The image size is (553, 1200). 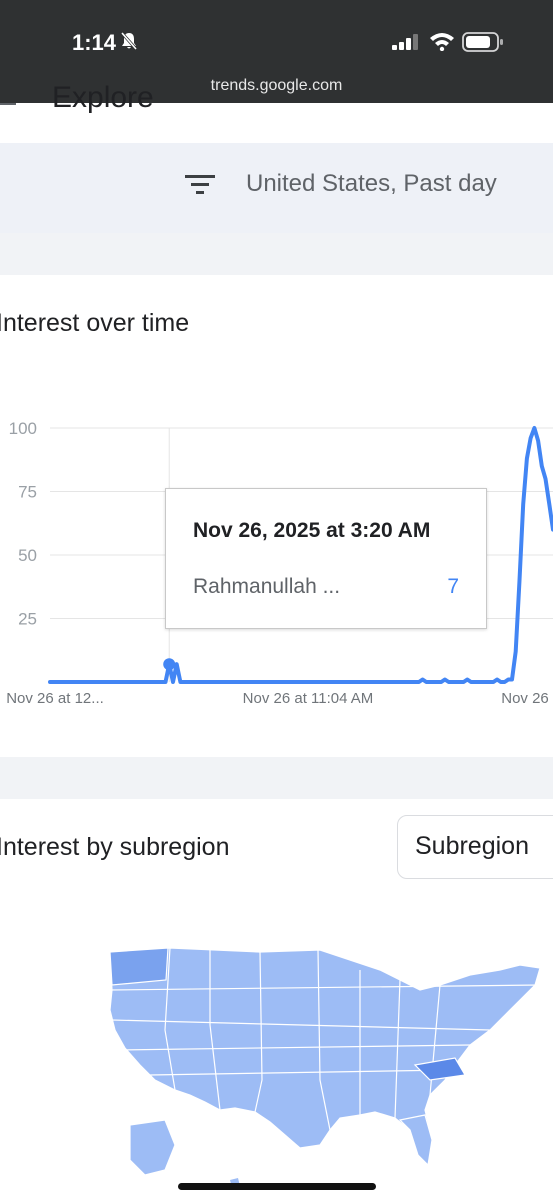 I want to click on state-florida, so click(x=415, y=1140).